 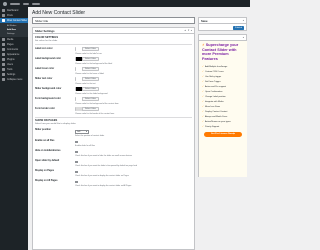 What do you see at coordinates (188, 30) in the screenshot?
I see `arrow-down-icon: ▼` at bounding box center [188, 30].